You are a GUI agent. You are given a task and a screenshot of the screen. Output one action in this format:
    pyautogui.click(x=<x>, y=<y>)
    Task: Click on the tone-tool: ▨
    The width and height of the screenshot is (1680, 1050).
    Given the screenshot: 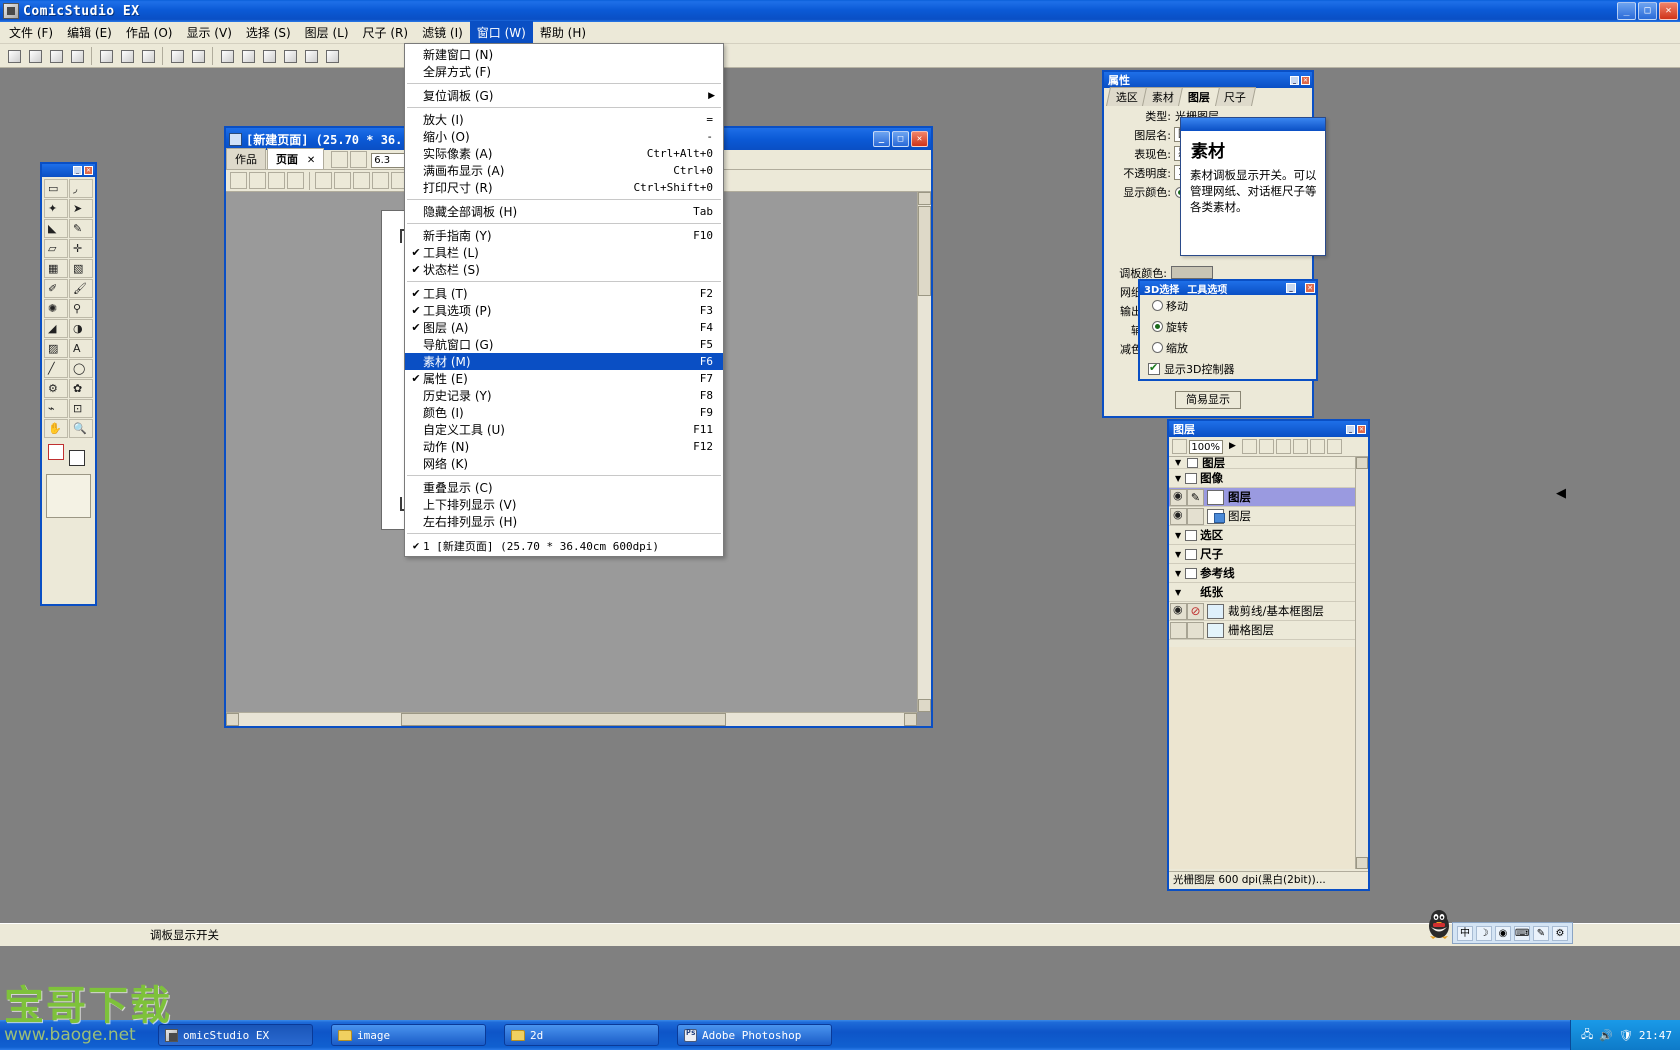 What is the action you would take?
    pyautogui.click(x=56, y=348)
    